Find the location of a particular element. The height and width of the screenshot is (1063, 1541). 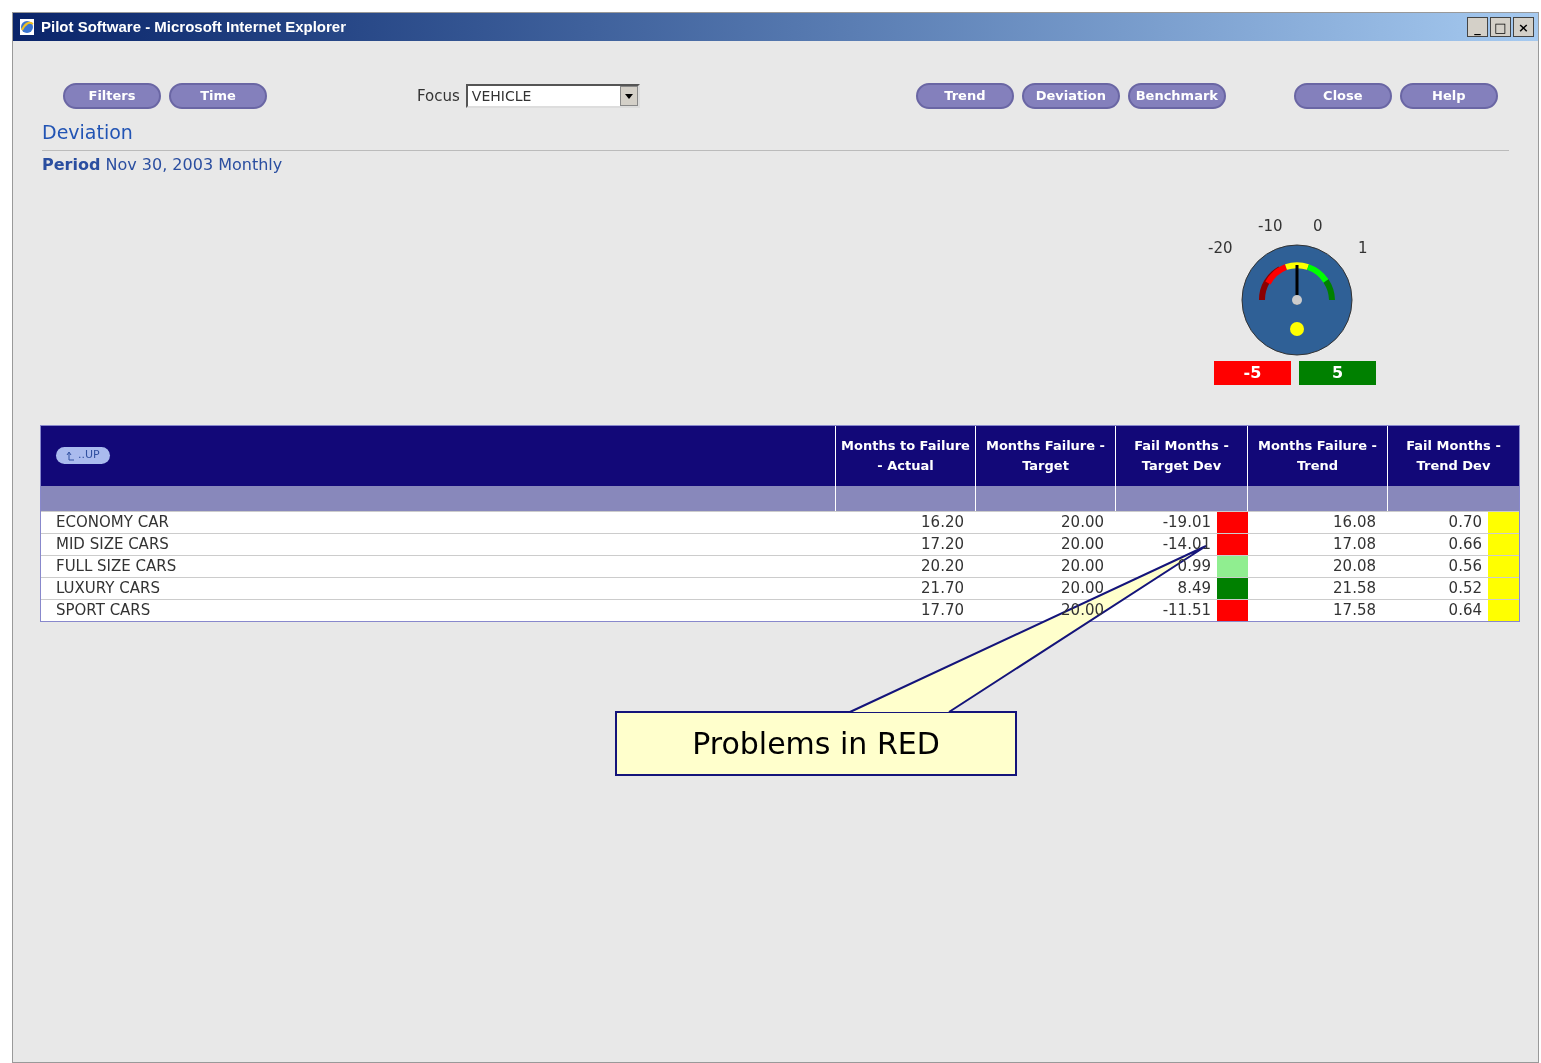

up-button: ..UP is located at coordinates (83, 455).